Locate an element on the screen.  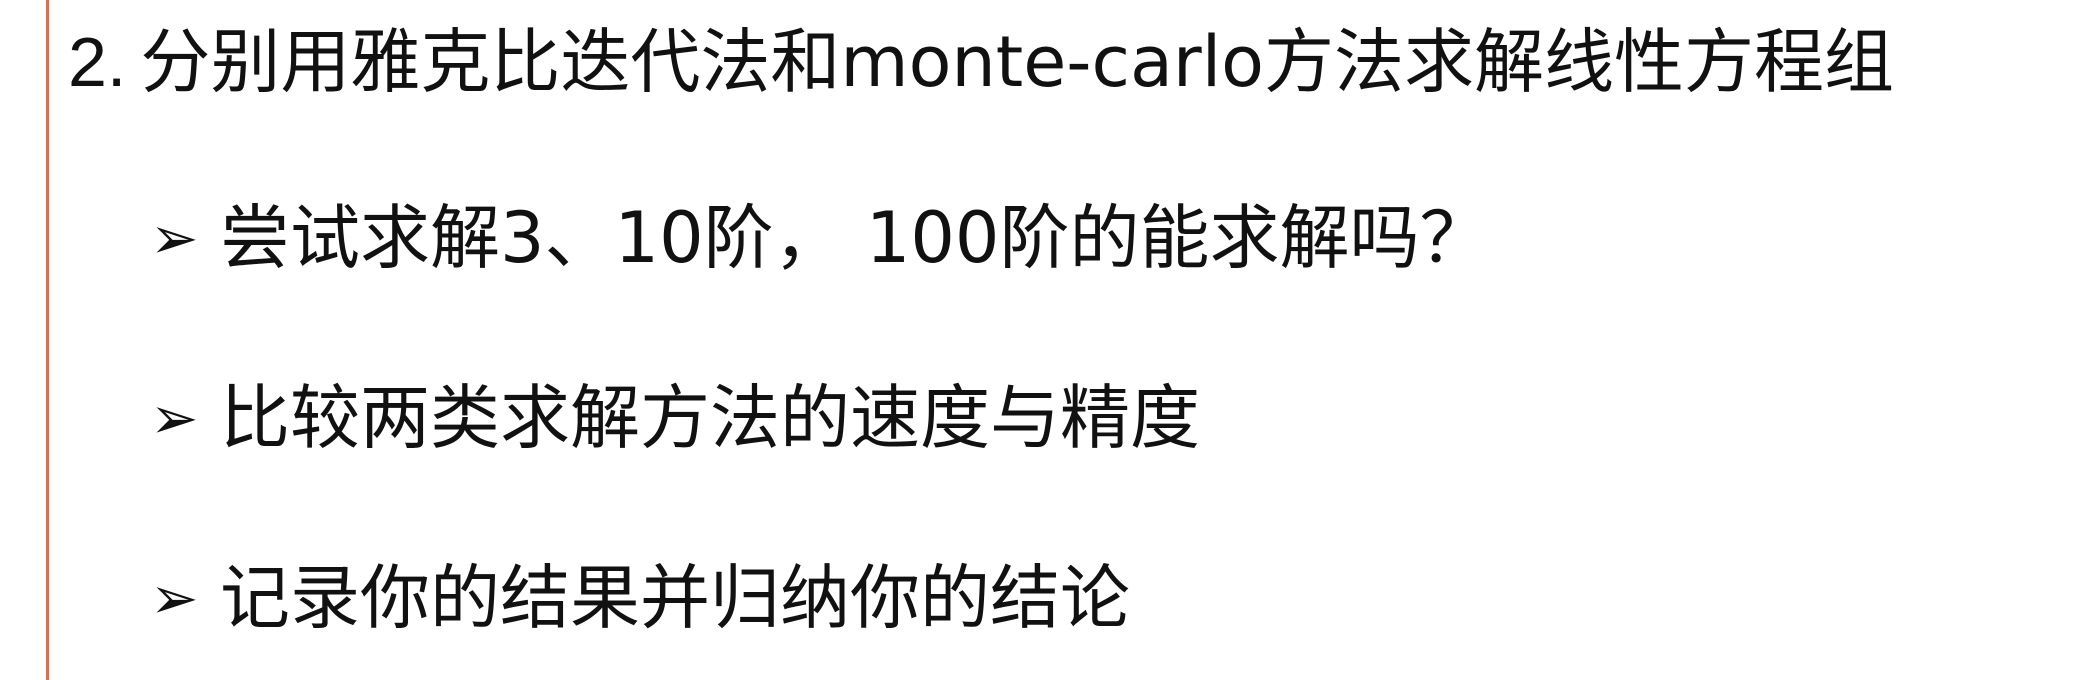
task-title: 分别用雅克比迭代法和monte-carlo方法求解线性方程组 is located at coordinates (1017, 62).